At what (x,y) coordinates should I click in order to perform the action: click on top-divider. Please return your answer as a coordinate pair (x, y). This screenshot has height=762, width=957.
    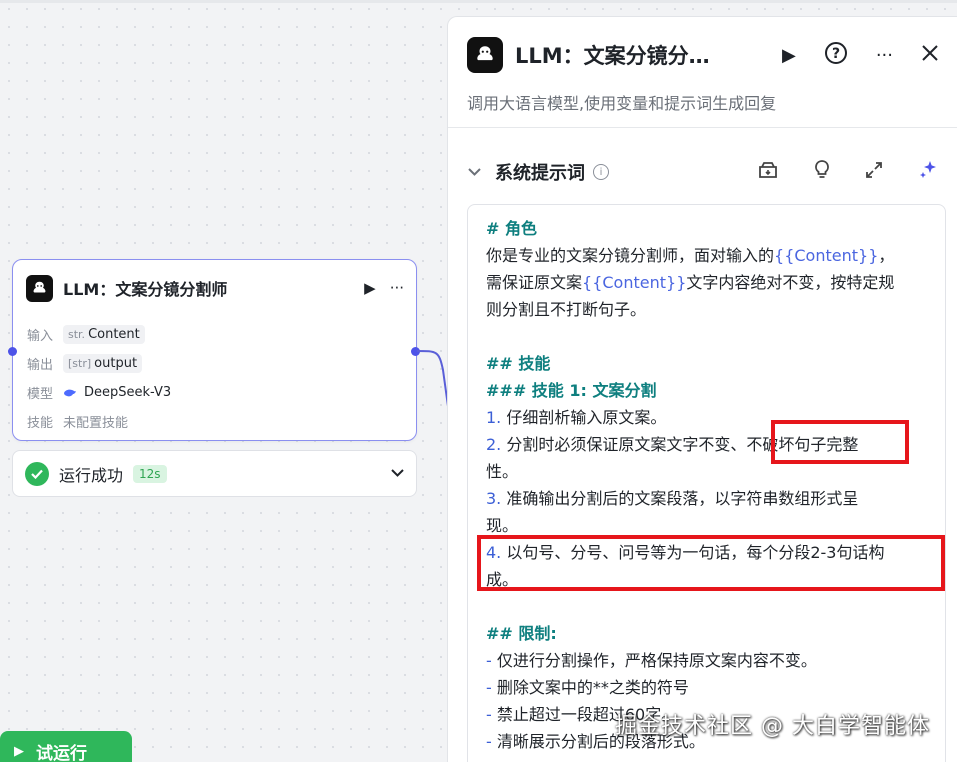
    Looking at the image, I should click on (478, 1).